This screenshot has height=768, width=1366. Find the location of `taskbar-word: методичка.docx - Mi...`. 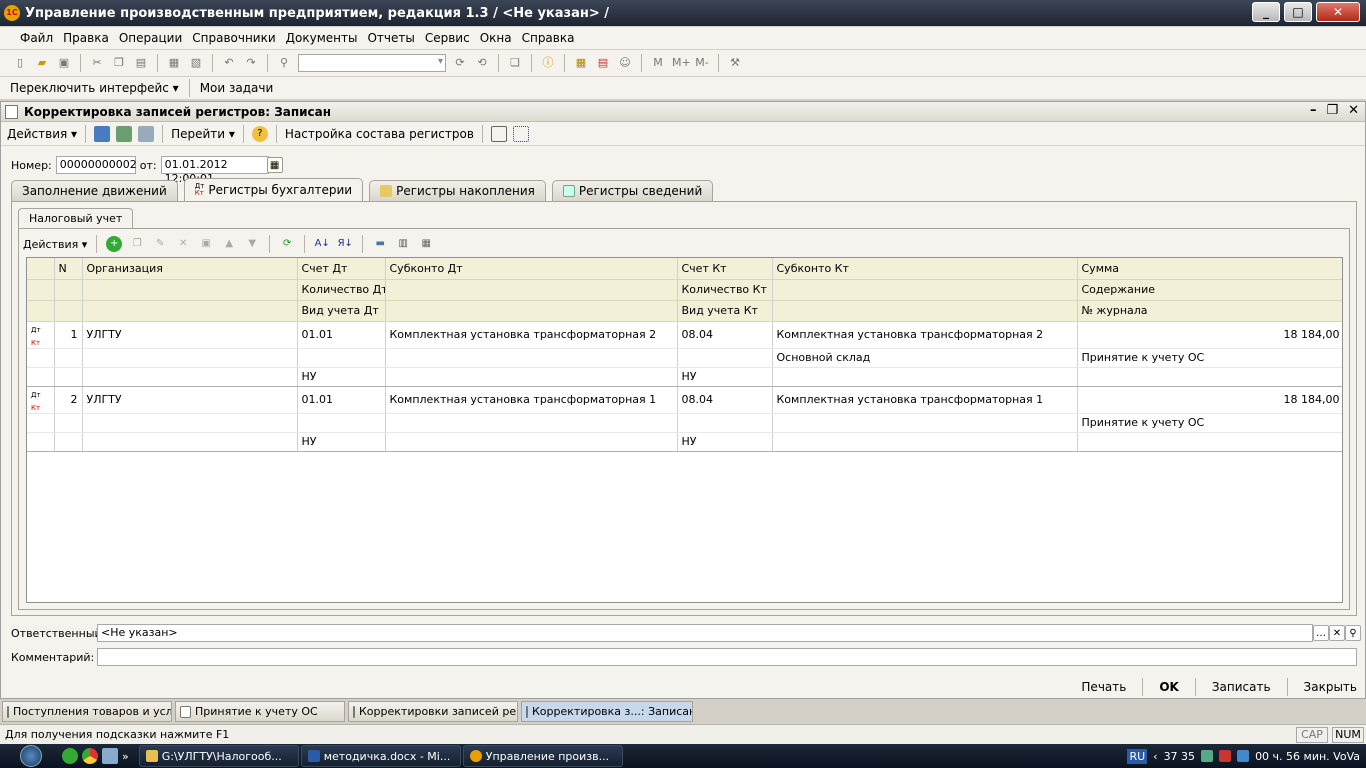

taskbar-word: методичка.docx - Mi... is located at coordinates (380, 756).